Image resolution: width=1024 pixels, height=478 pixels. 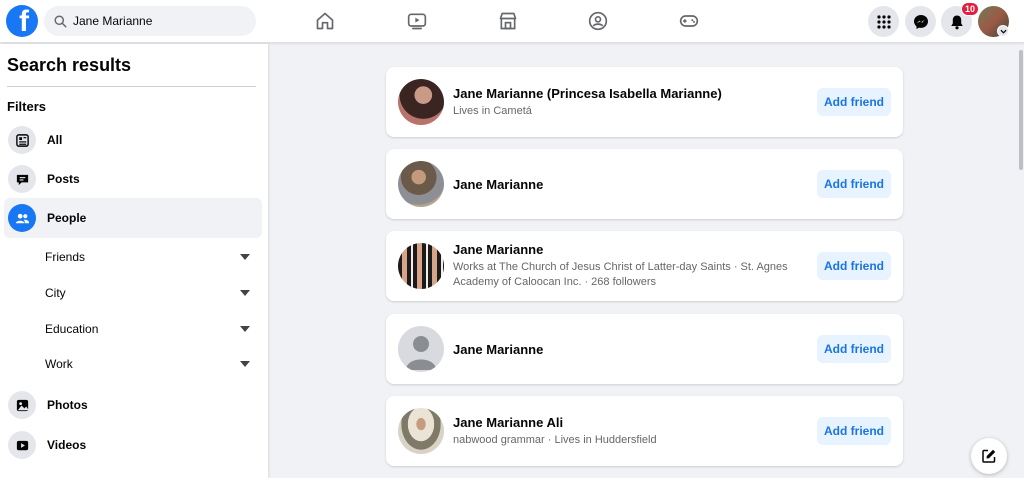 I want to click on page-title: Search results, so click(x=69, y=65).